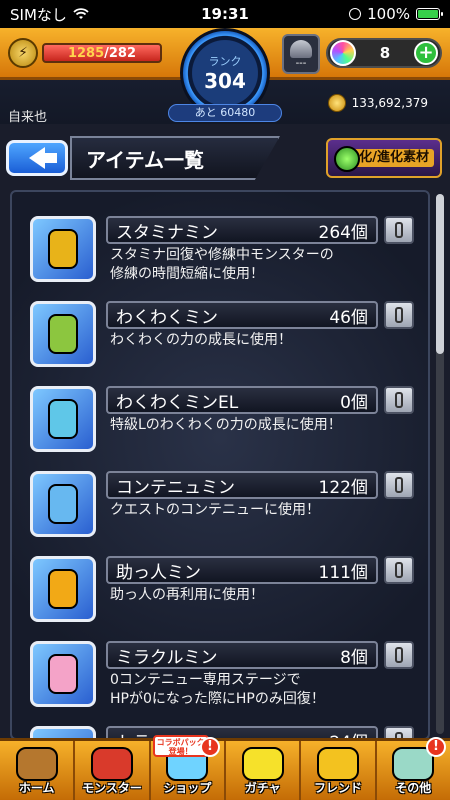 The height and width of the screenshot is (800, 450). Describe the element at coordinates (366, 14) in the screenshot. I see `status-right: 100%` at that location.